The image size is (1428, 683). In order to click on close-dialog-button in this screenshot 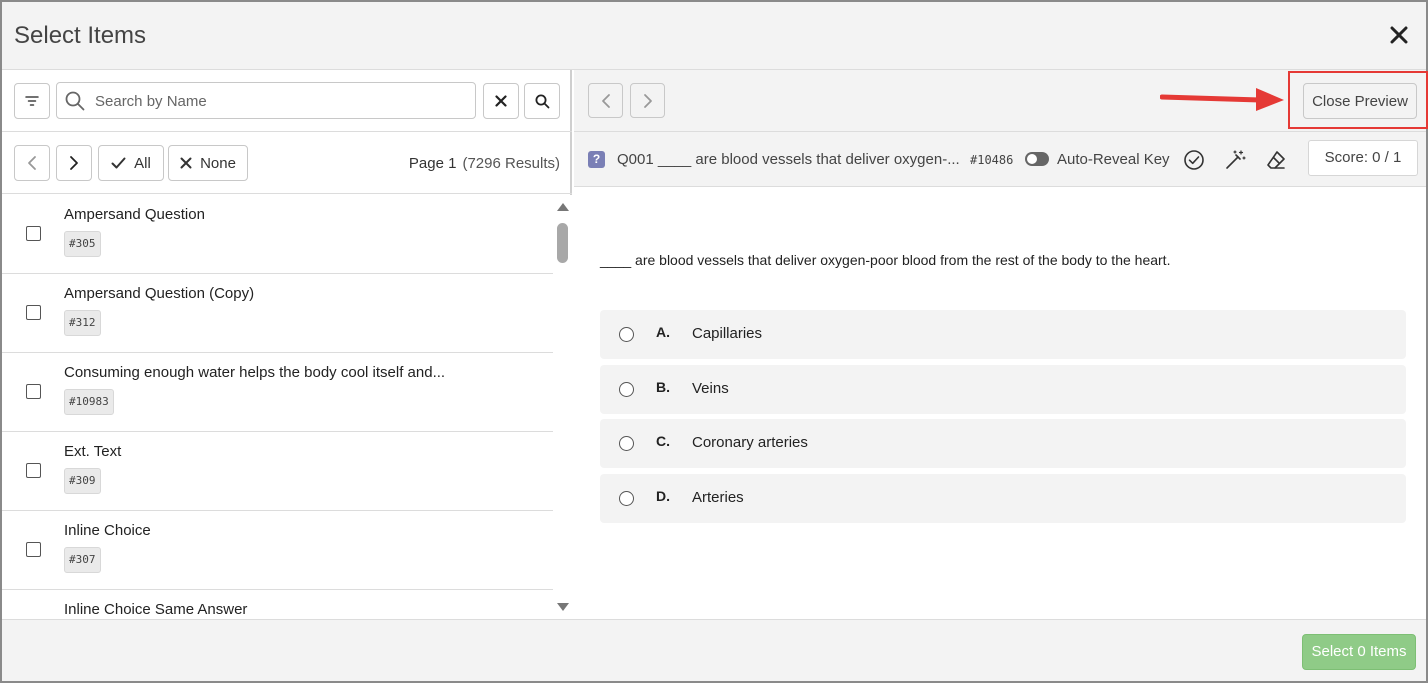, I will do `click(1399, 35)`.